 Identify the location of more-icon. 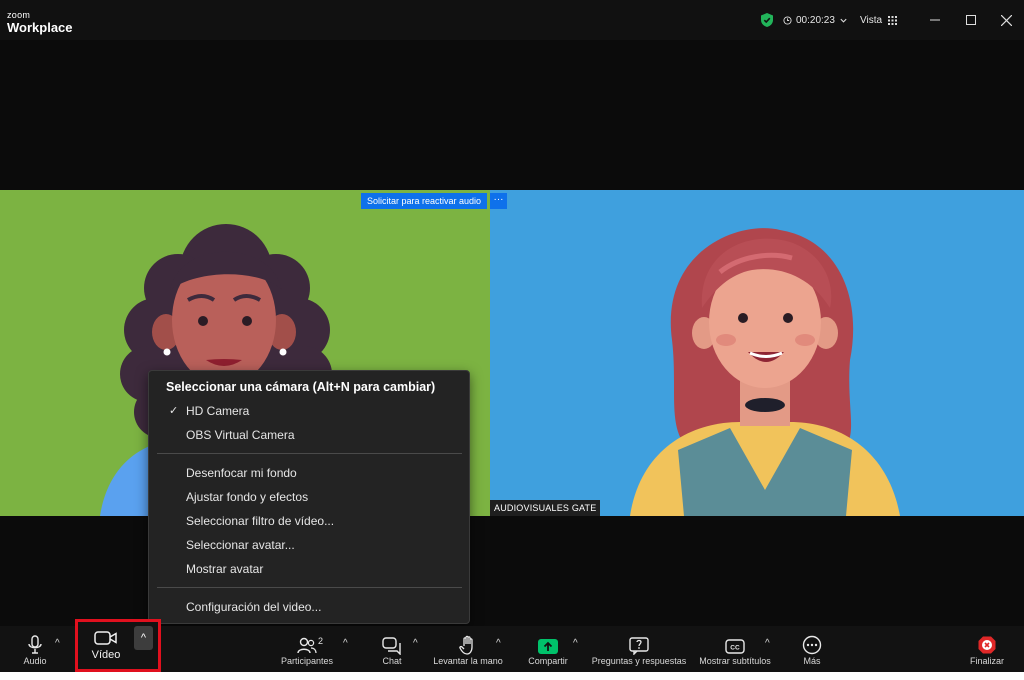
(812, 645).